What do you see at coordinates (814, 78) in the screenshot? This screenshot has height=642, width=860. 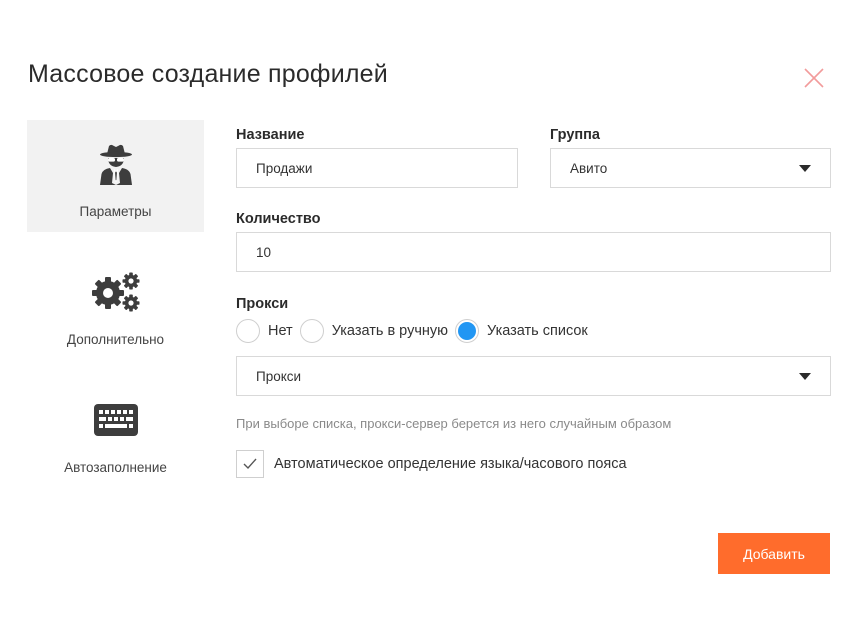 I see `close-icon` at bounding box center [814, 78].